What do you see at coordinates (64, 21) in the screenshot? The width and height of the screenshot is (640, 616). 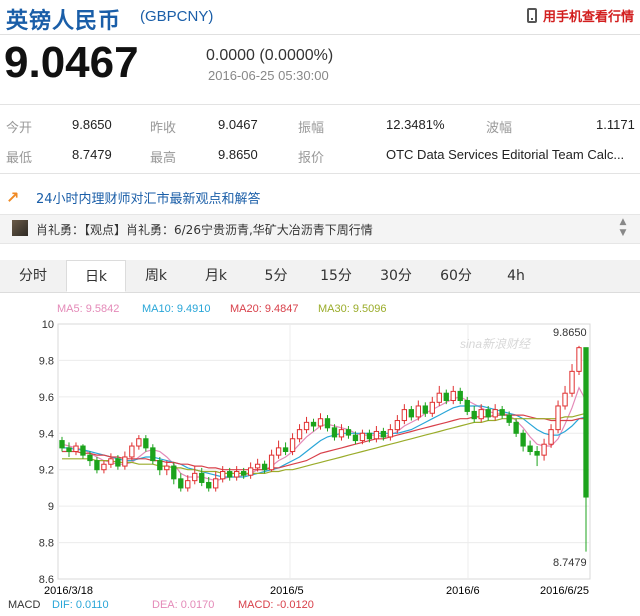 I see `page-title: 英镑人民币` at bounding box center [64, 21].